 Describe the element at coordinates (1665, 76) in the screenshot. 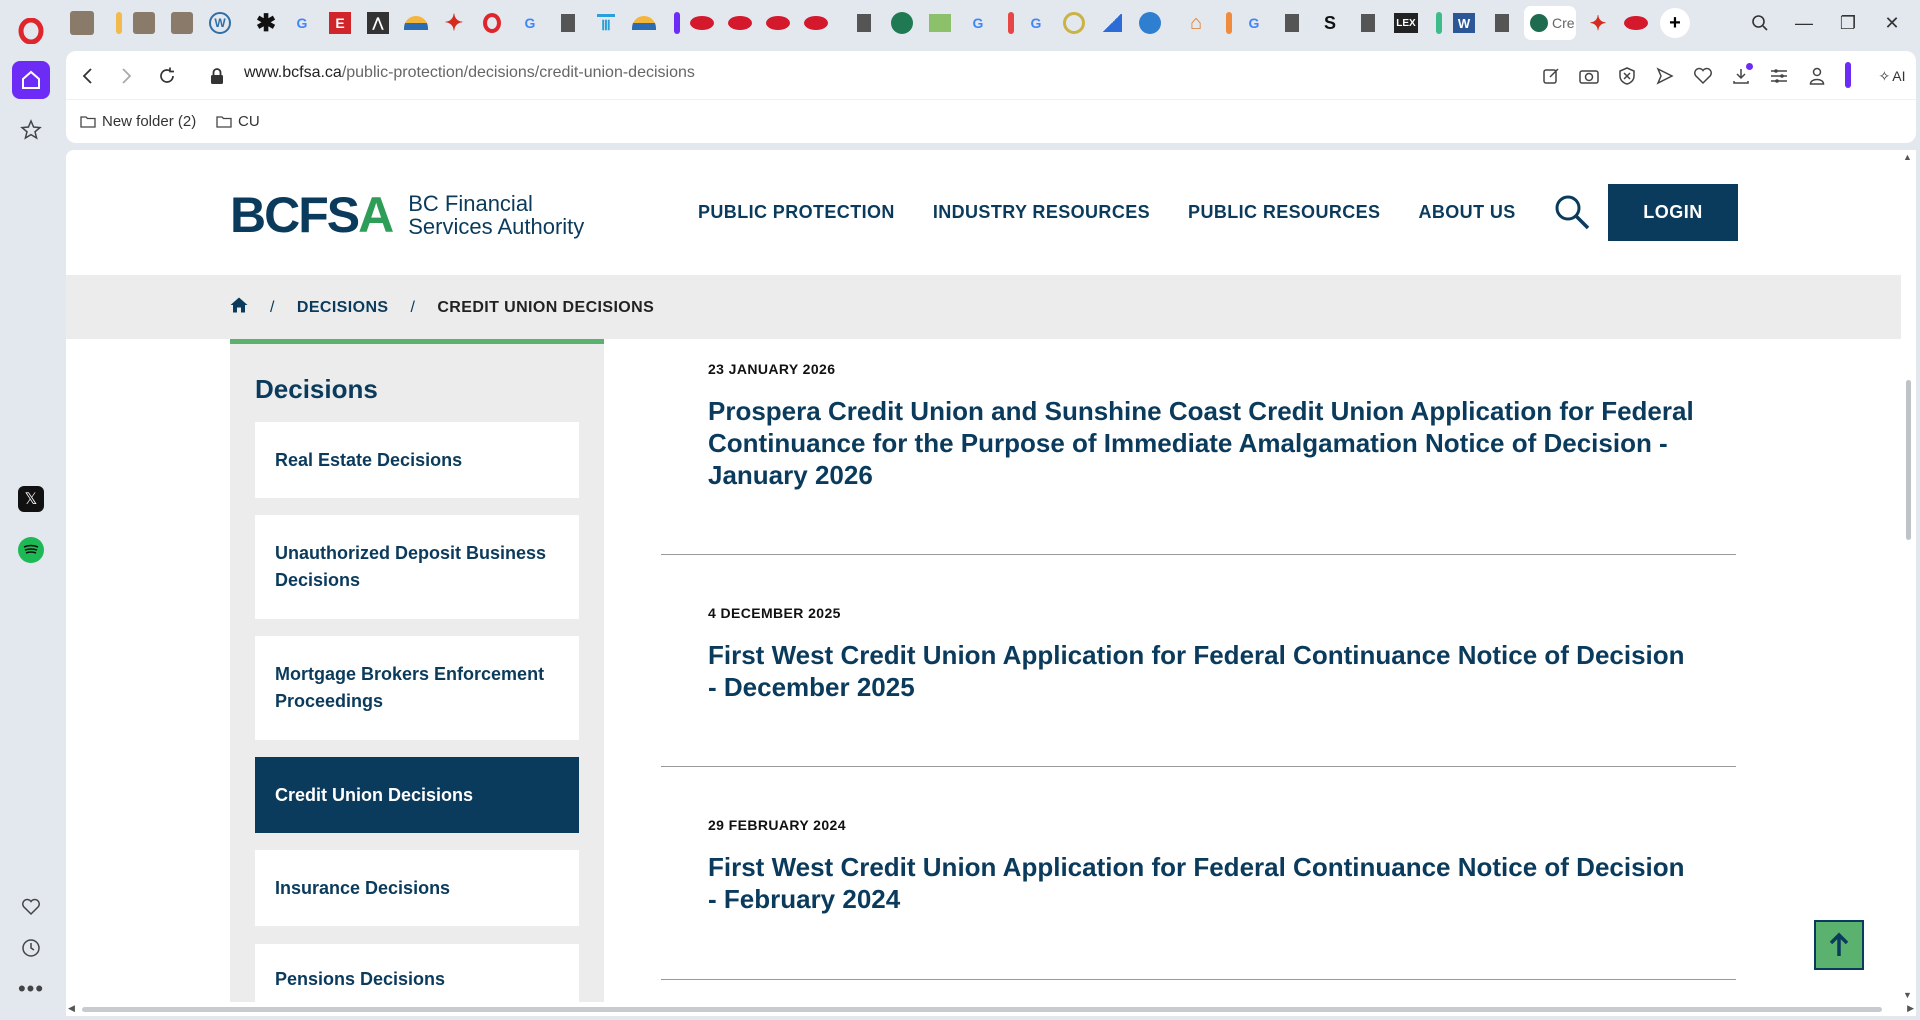

I see `send-icon` at that location.